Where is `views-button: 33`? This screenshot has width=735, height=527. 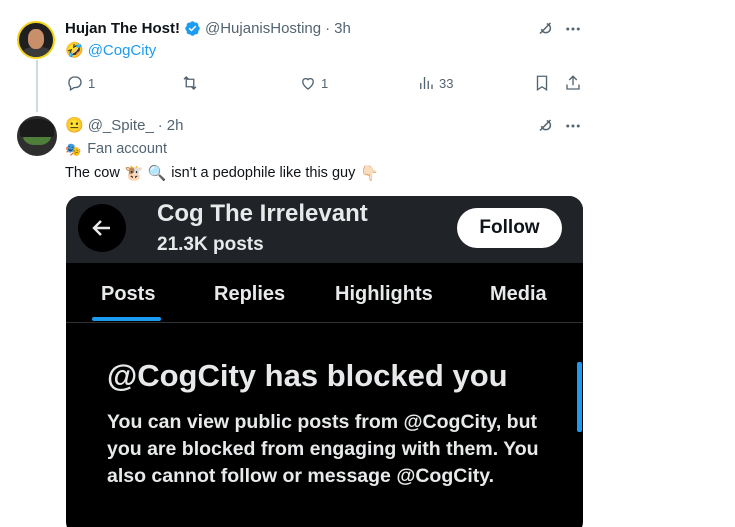 views-button: 33 is located at coordinates (435, 83).